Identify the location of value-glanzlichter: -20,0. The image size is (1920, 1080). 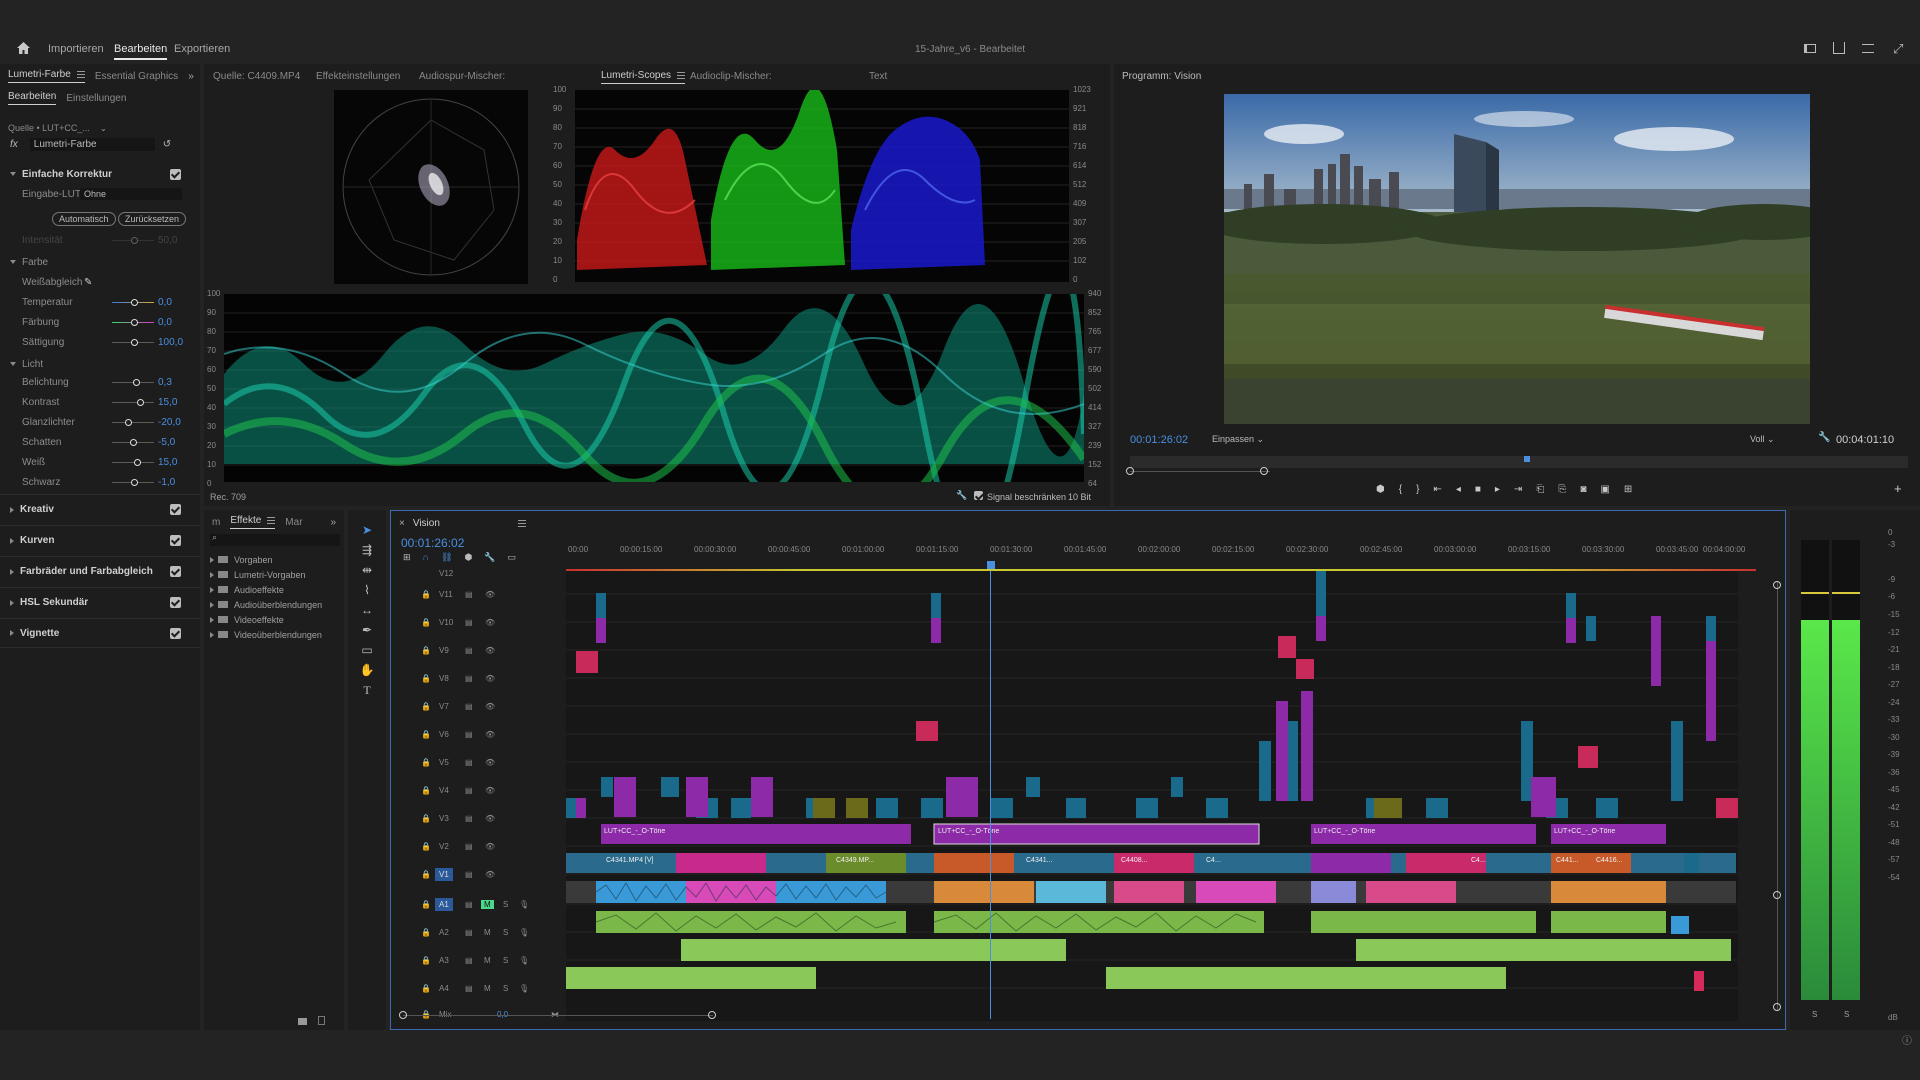
(169, 422).